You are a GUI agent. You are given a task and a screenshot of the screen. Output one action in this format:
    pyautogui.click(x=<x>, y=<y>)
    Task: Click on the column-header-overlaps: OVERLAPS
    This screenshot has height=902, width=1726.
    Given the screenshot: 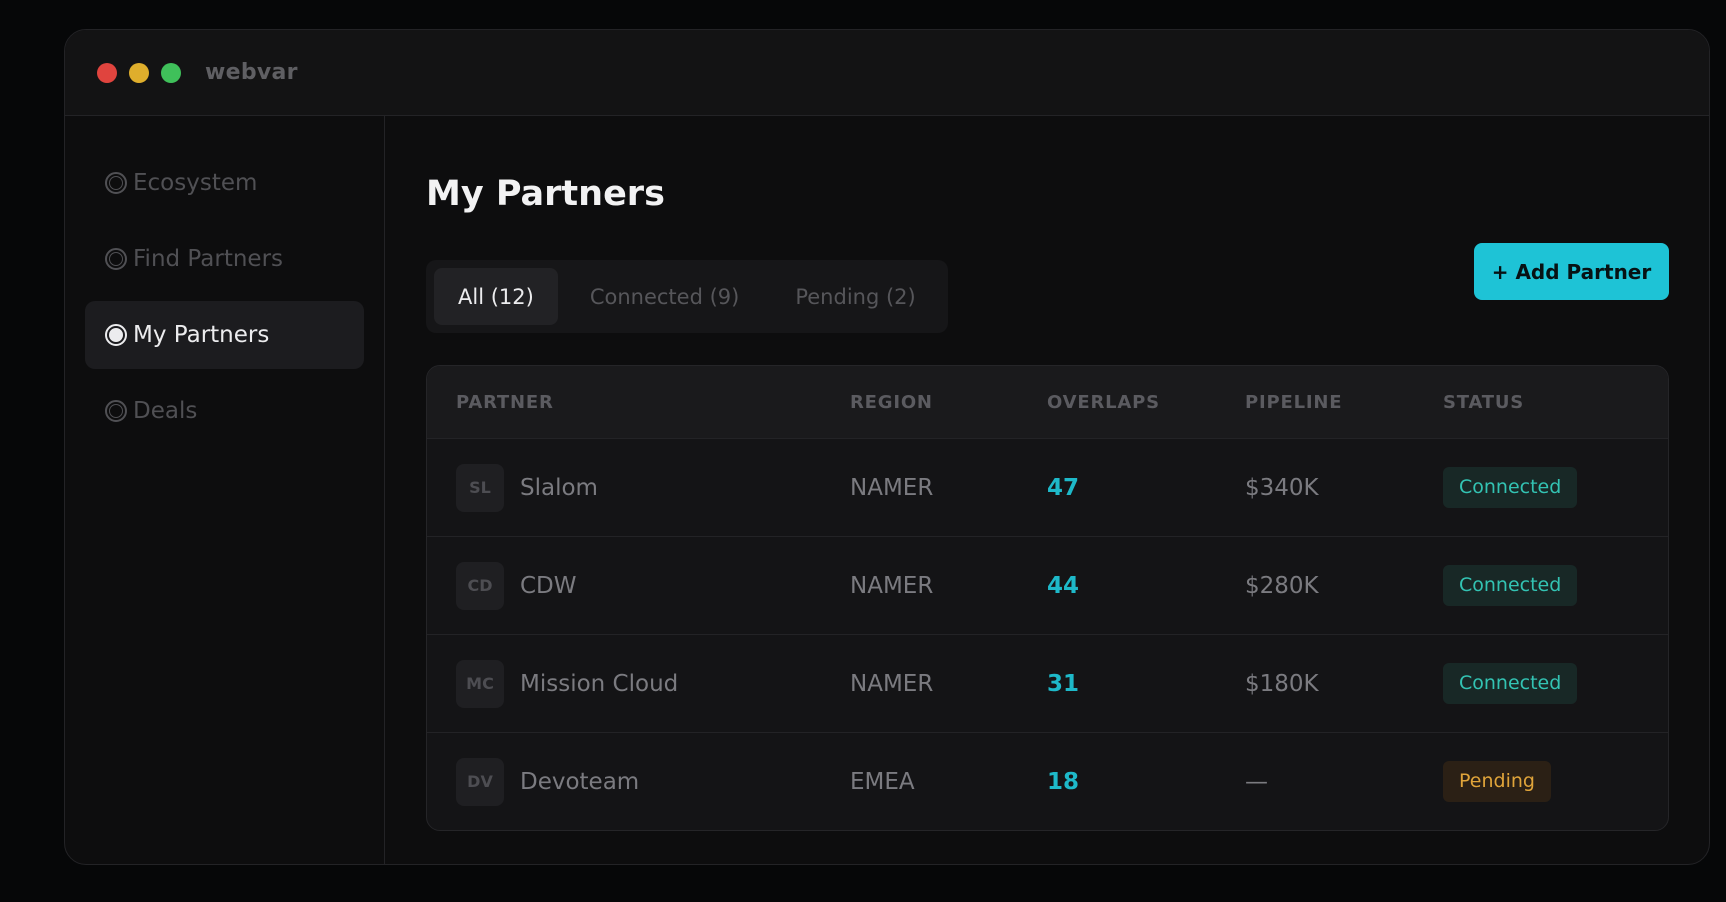 What is the action you would take?
    pyautogui.click(x=1146, y=402)
    